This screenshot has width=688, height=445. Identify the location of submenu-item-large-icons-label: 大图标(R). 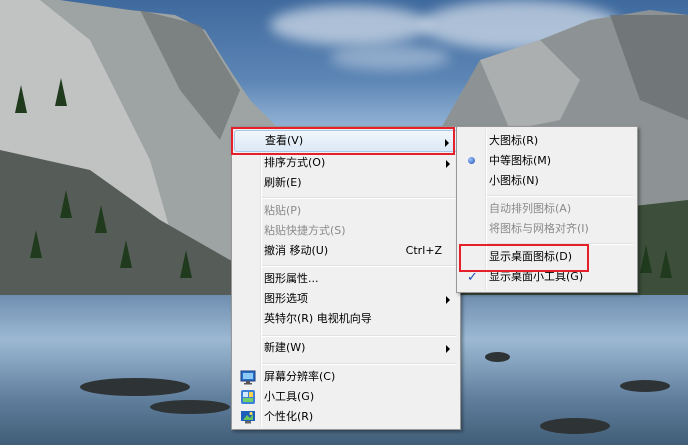
(514, 140).